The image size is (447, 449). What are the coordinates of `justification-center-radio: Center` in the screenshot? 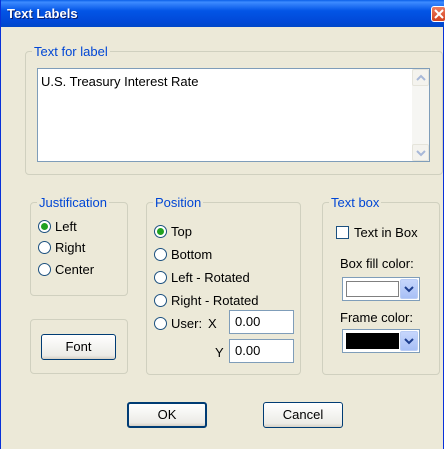 It's located at (66, 269).